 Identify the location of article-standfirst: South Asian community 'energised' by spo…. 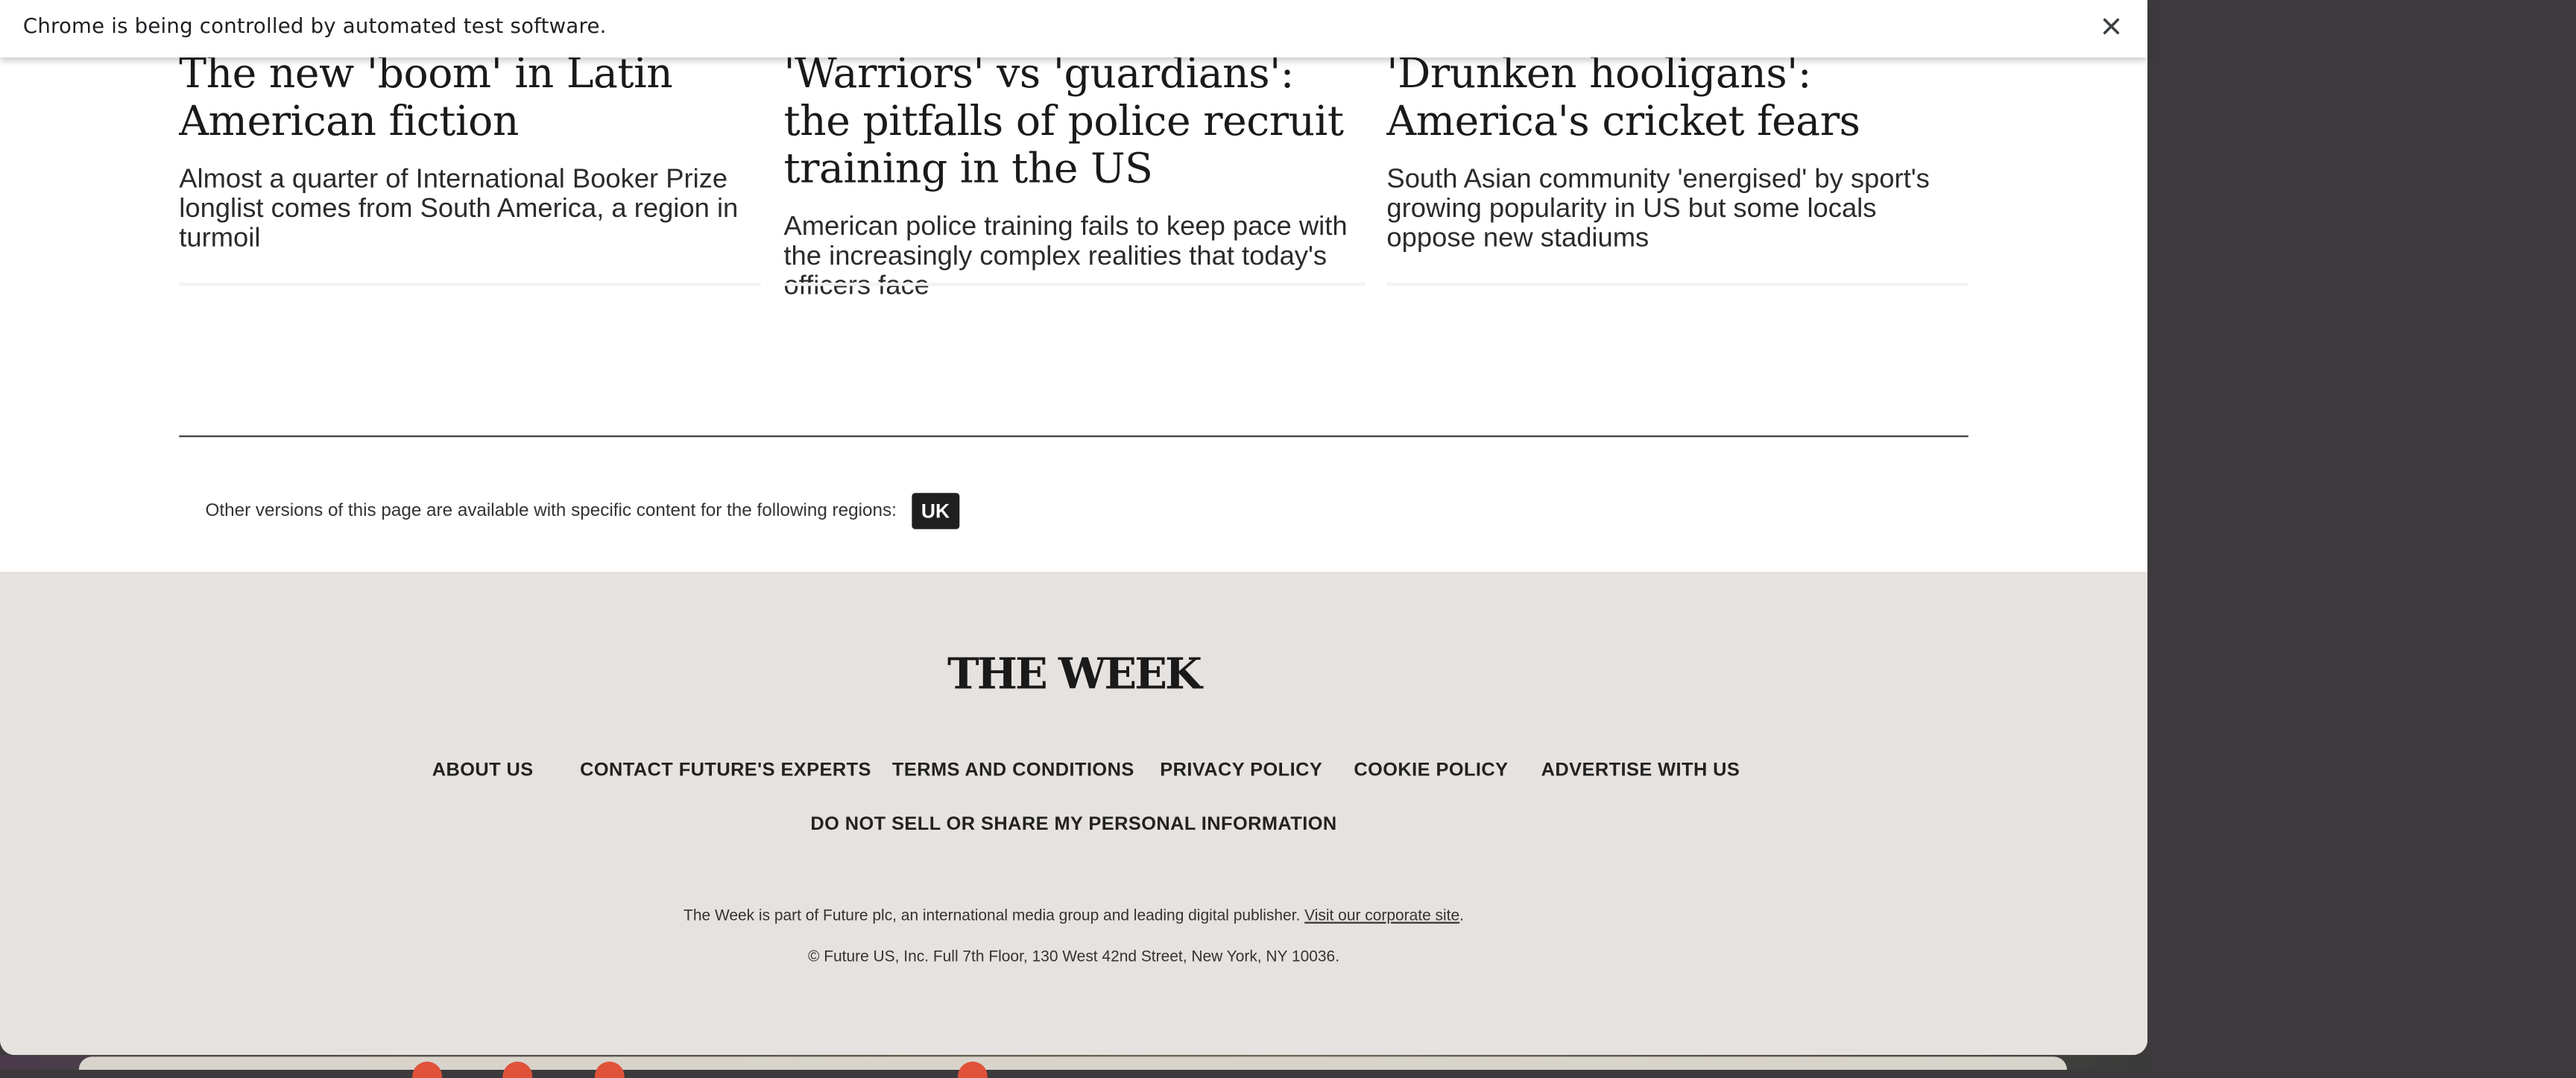
(1658, 208).